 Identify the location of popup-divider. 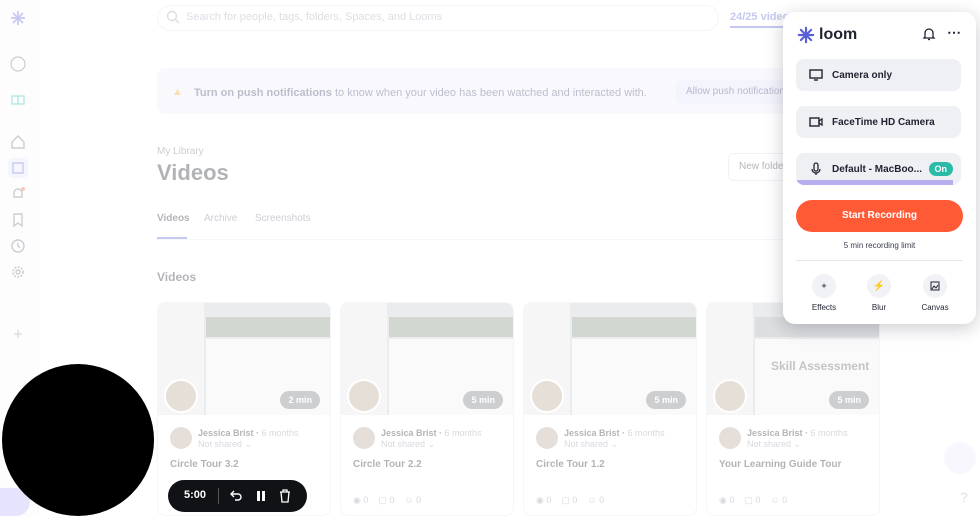
(879, 260).